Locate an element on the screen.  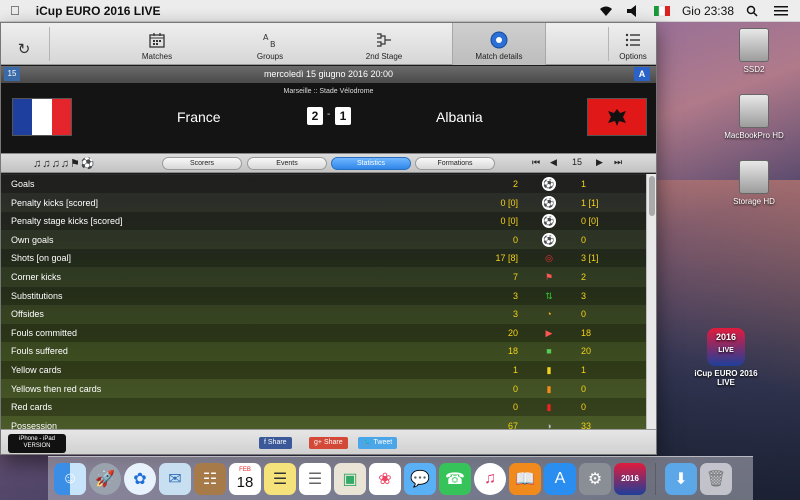
desktop-icon-storage-hd: Storage HD is located at coordinates (754, 183).